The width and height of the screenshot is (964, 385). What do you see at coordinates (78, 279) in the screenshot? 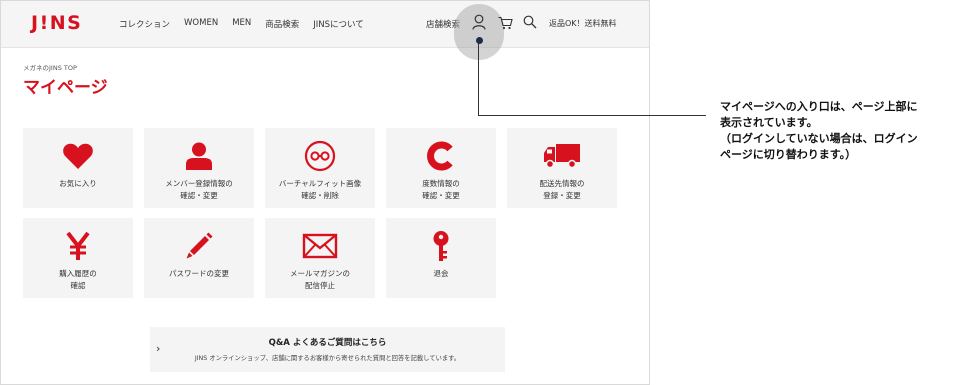
I see `tile-label: 購入履歴の 確認` at bounding box center [78, 279].